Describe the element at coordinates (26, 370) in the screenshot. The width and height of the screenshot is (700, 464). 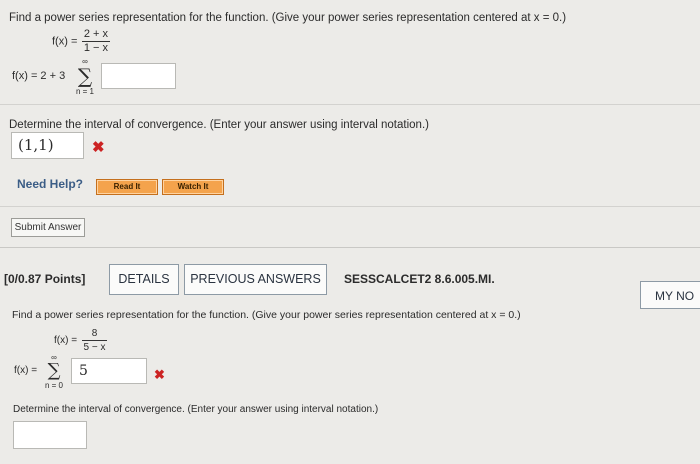
I see `q2-series-lhs: f(x) =` at that location.